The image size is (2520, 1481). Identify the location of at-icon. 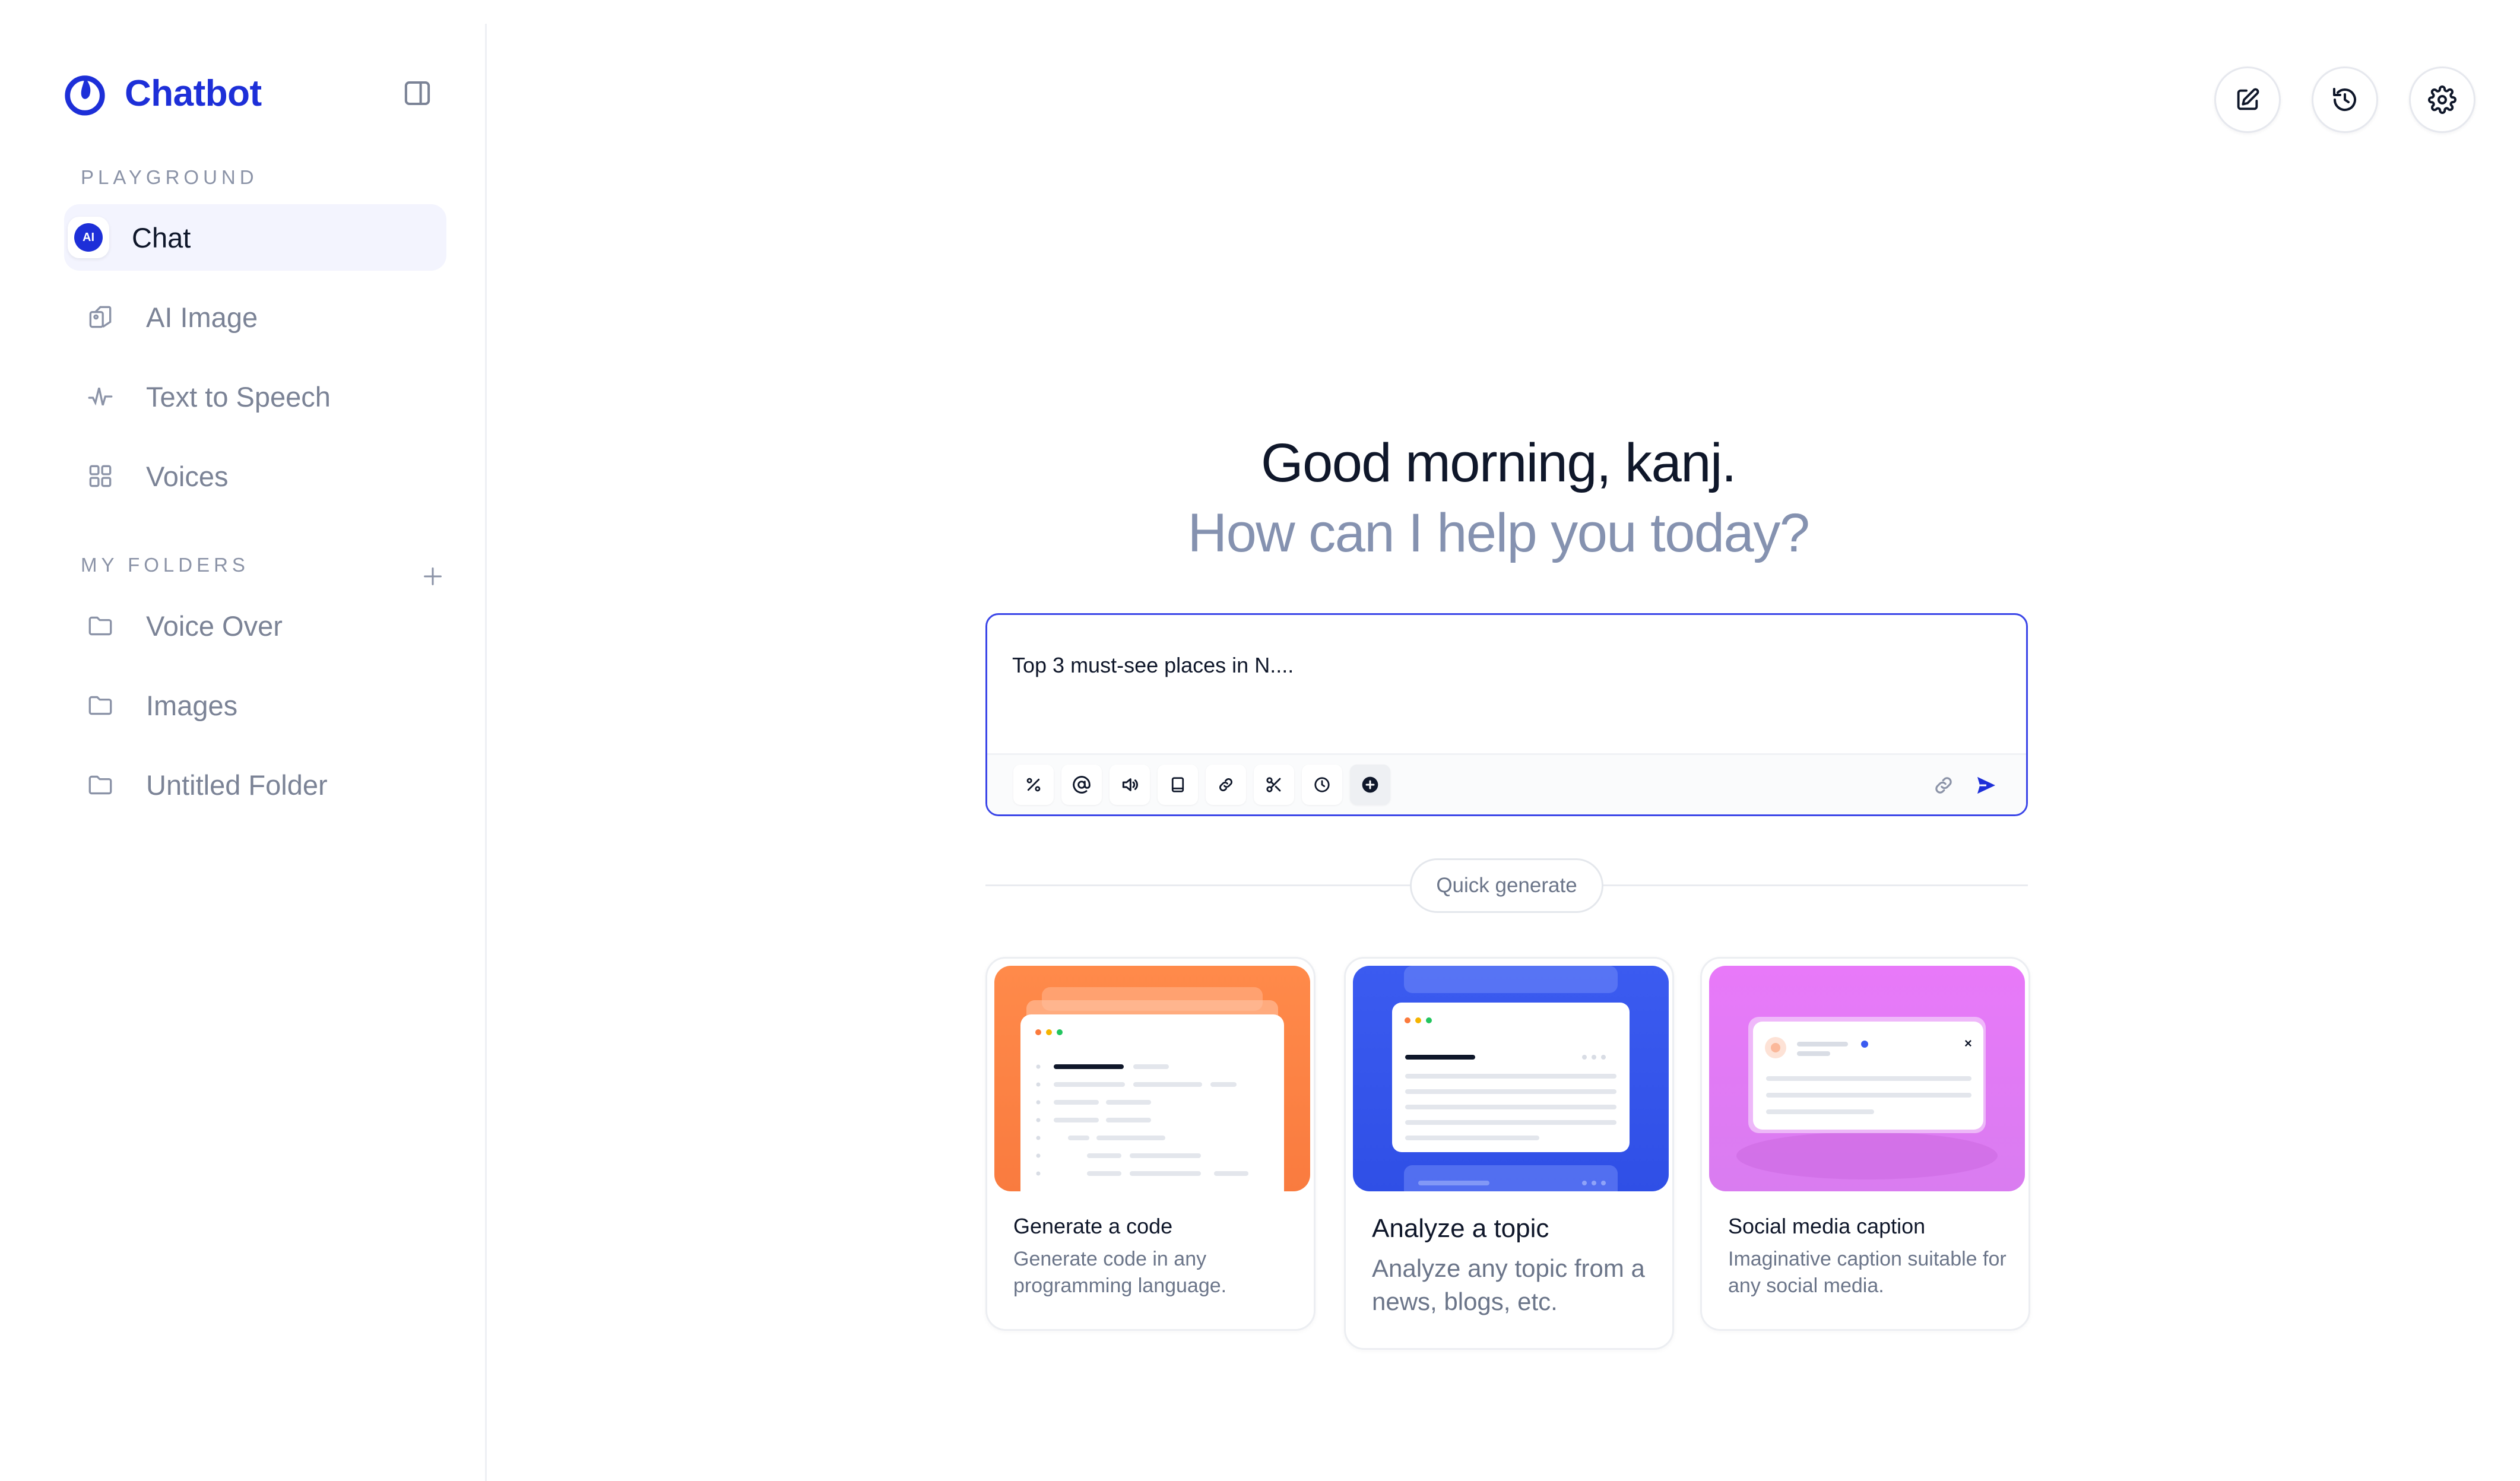
(1082, 785).